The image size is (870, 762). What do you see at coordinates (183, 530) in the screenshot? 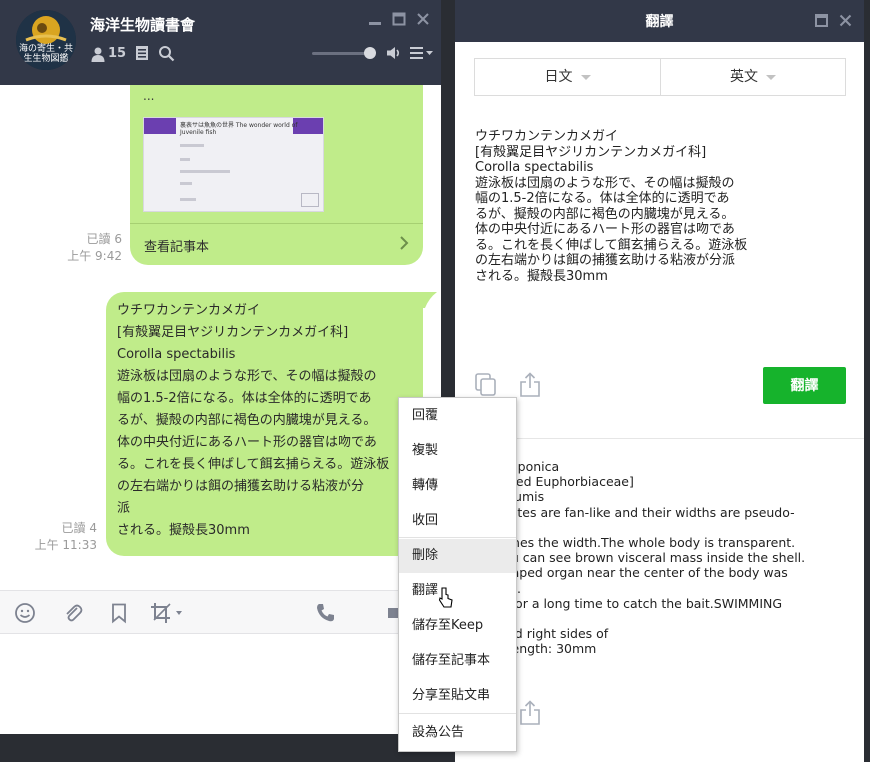
I see `message-line: される。擬殻長30mm` at bounding box center [183, 530].